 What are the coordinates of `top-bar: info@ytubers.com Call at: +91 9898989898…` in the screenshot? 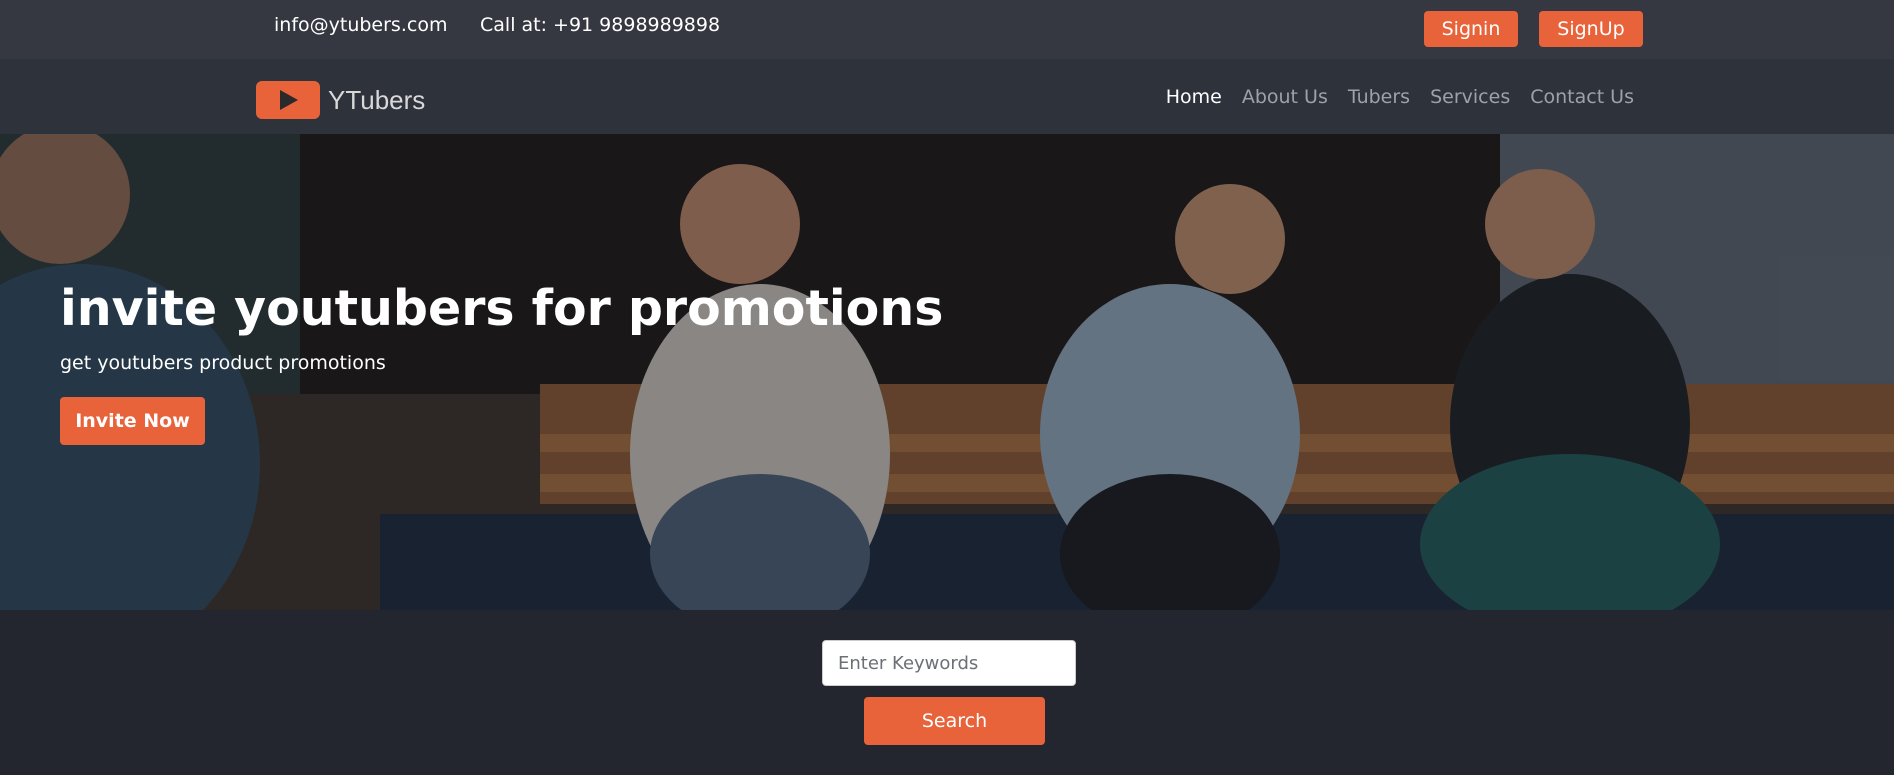 It's located at (947, 29).